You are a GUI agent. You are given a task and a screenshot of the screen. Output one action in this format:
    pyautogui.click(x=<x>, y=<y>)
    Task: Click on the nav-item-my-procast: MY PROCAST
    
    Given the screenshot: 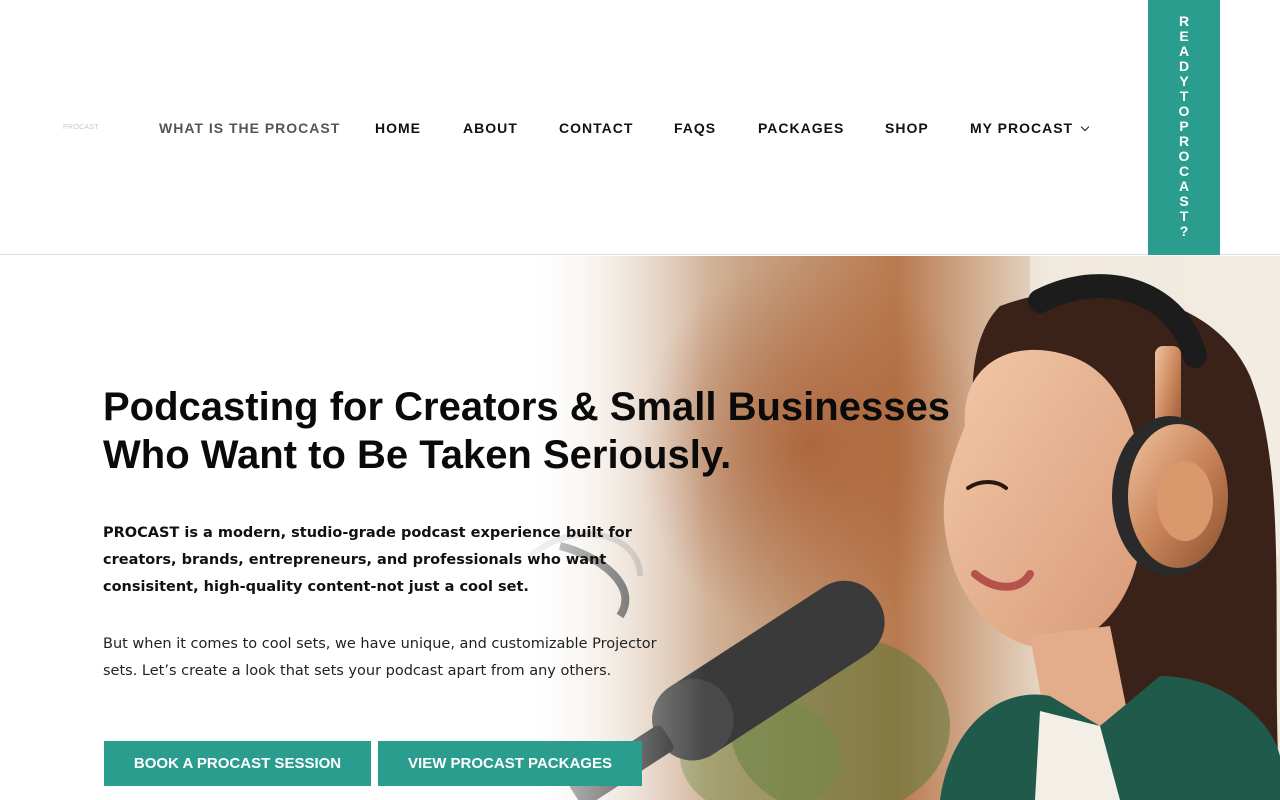 What is the action you would take?
    pyautogui.click(x=1030, y=128)
    